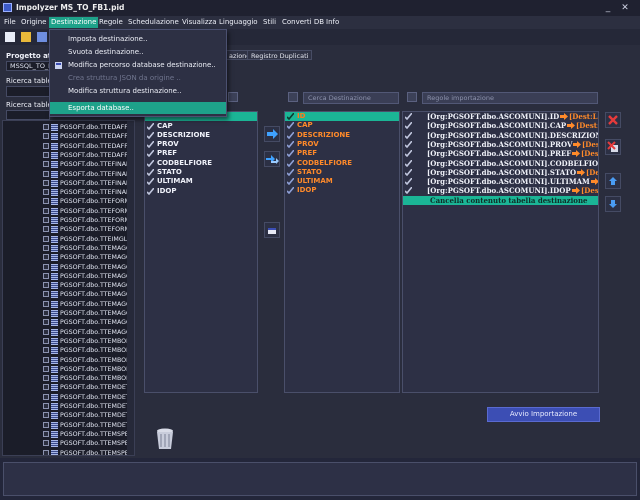 Image resolution: width=640 pixels, height=500 pixels. Describe the element at coordinates (608, 8) in the screenshot. I see `minimize-button: _` at that location.